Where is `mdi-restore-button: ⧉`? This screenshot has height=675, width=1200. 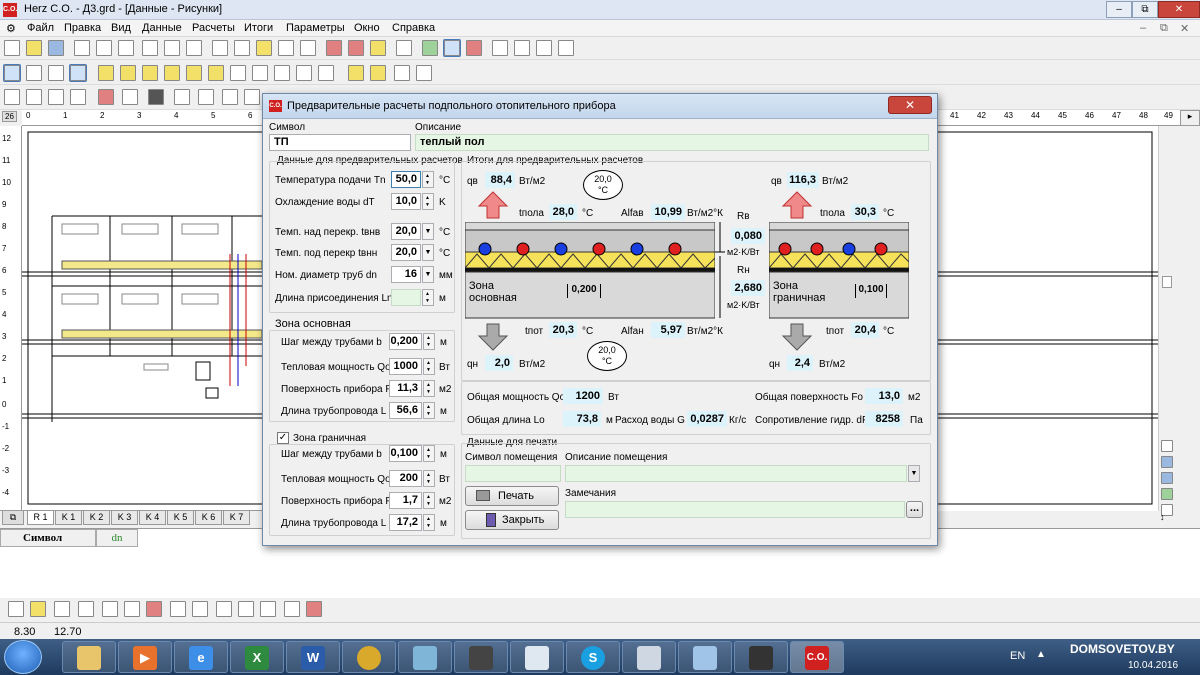
mdi-restore-button: ⧉ is located at coordinates (1164, 28).